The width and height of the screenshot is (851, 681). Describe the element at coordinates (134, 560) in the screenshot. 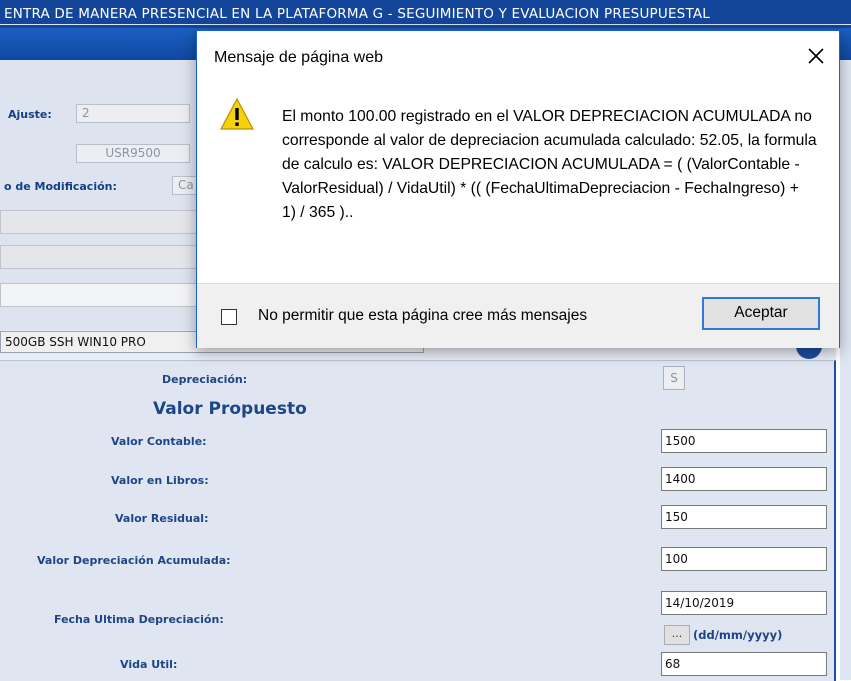

I see `row-label: Valor Depreciación Acumulada:` at that location.